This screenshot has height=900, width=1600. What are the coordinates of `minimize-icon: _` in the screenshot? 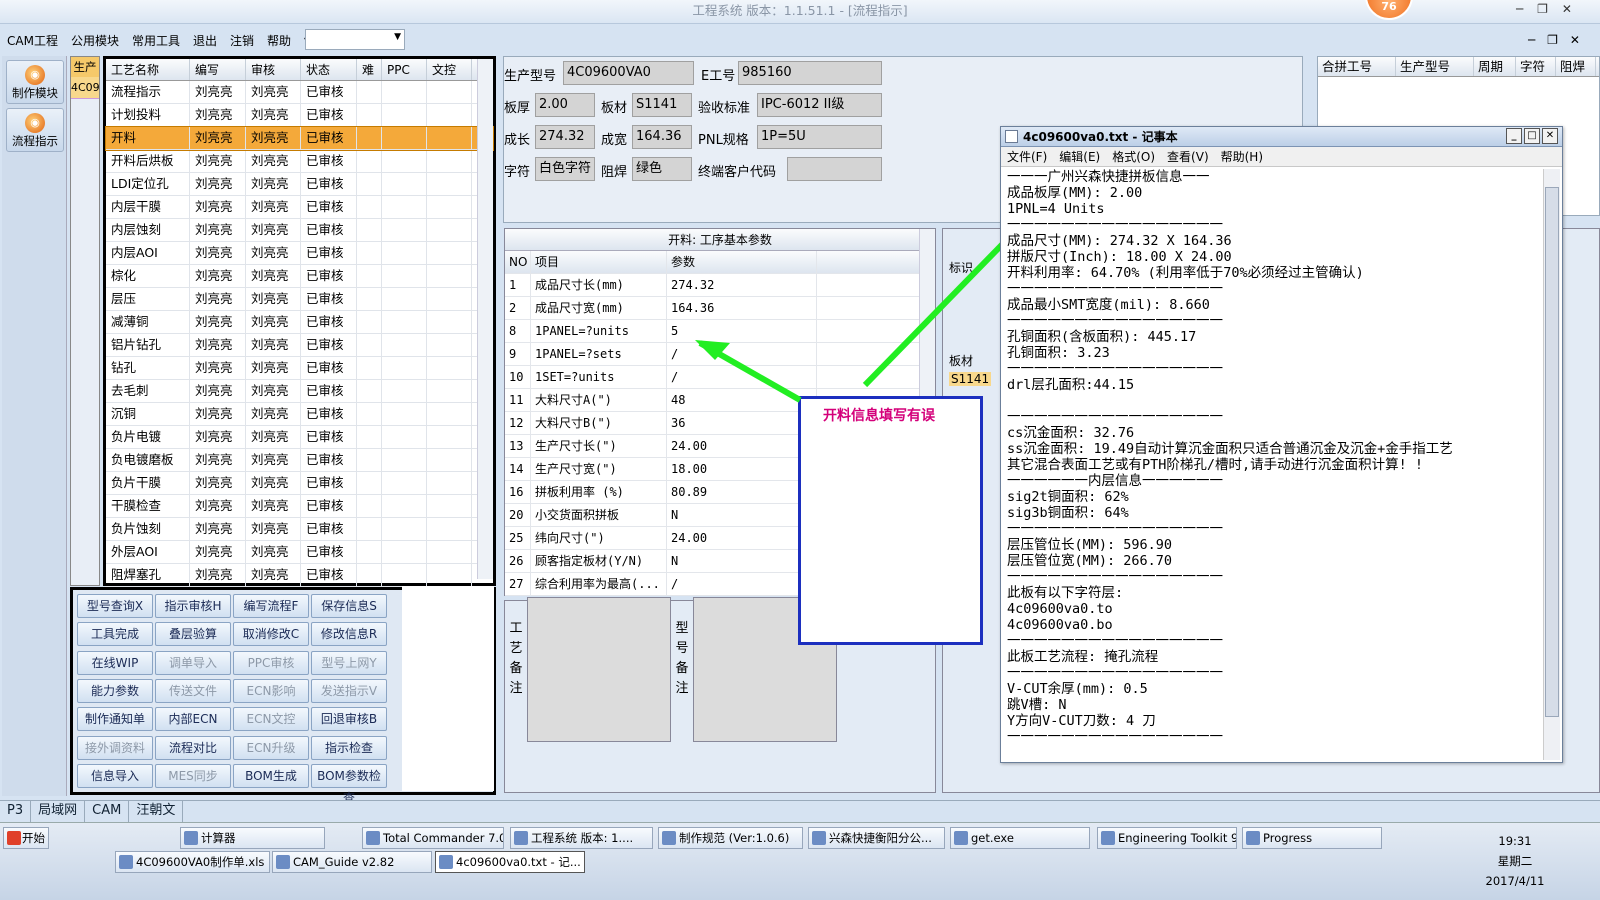 It's located at (1514, 136).